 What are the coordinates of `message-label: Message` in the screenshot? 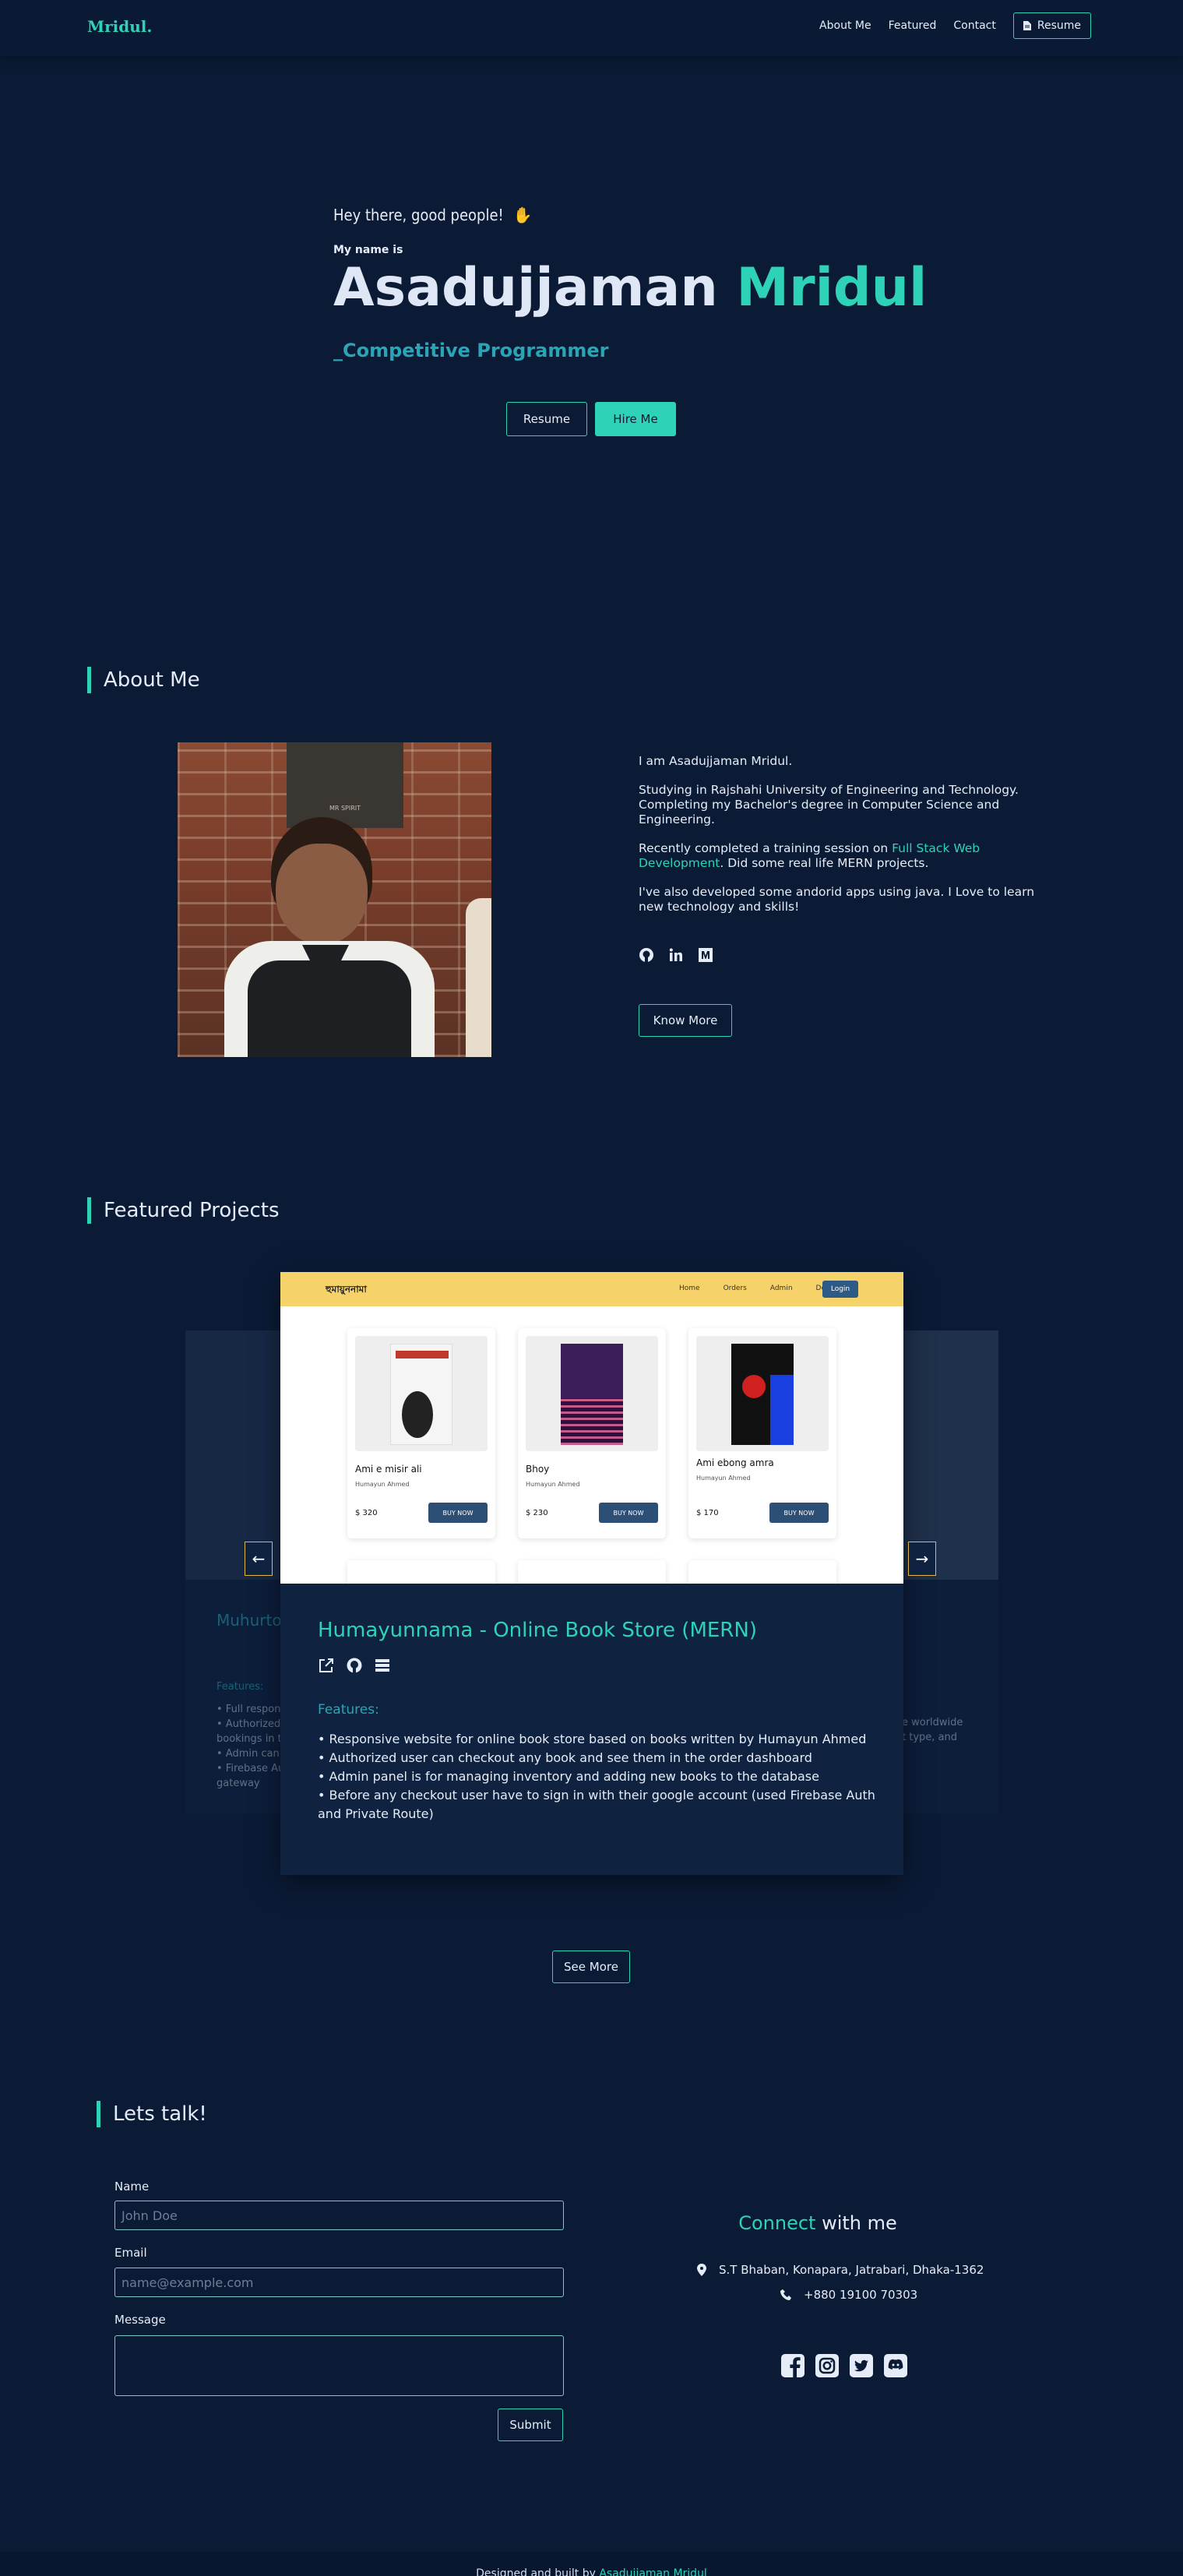 It's located at (140, 2320).